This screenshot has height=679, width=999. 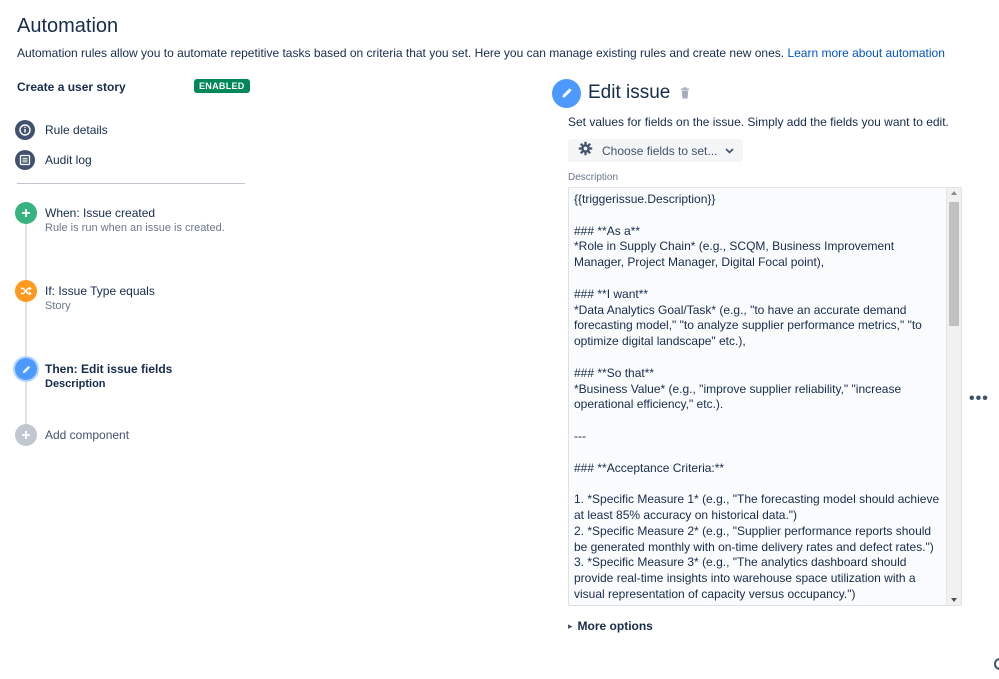 I want to click on timeline-line, so click(x=26, y=326).